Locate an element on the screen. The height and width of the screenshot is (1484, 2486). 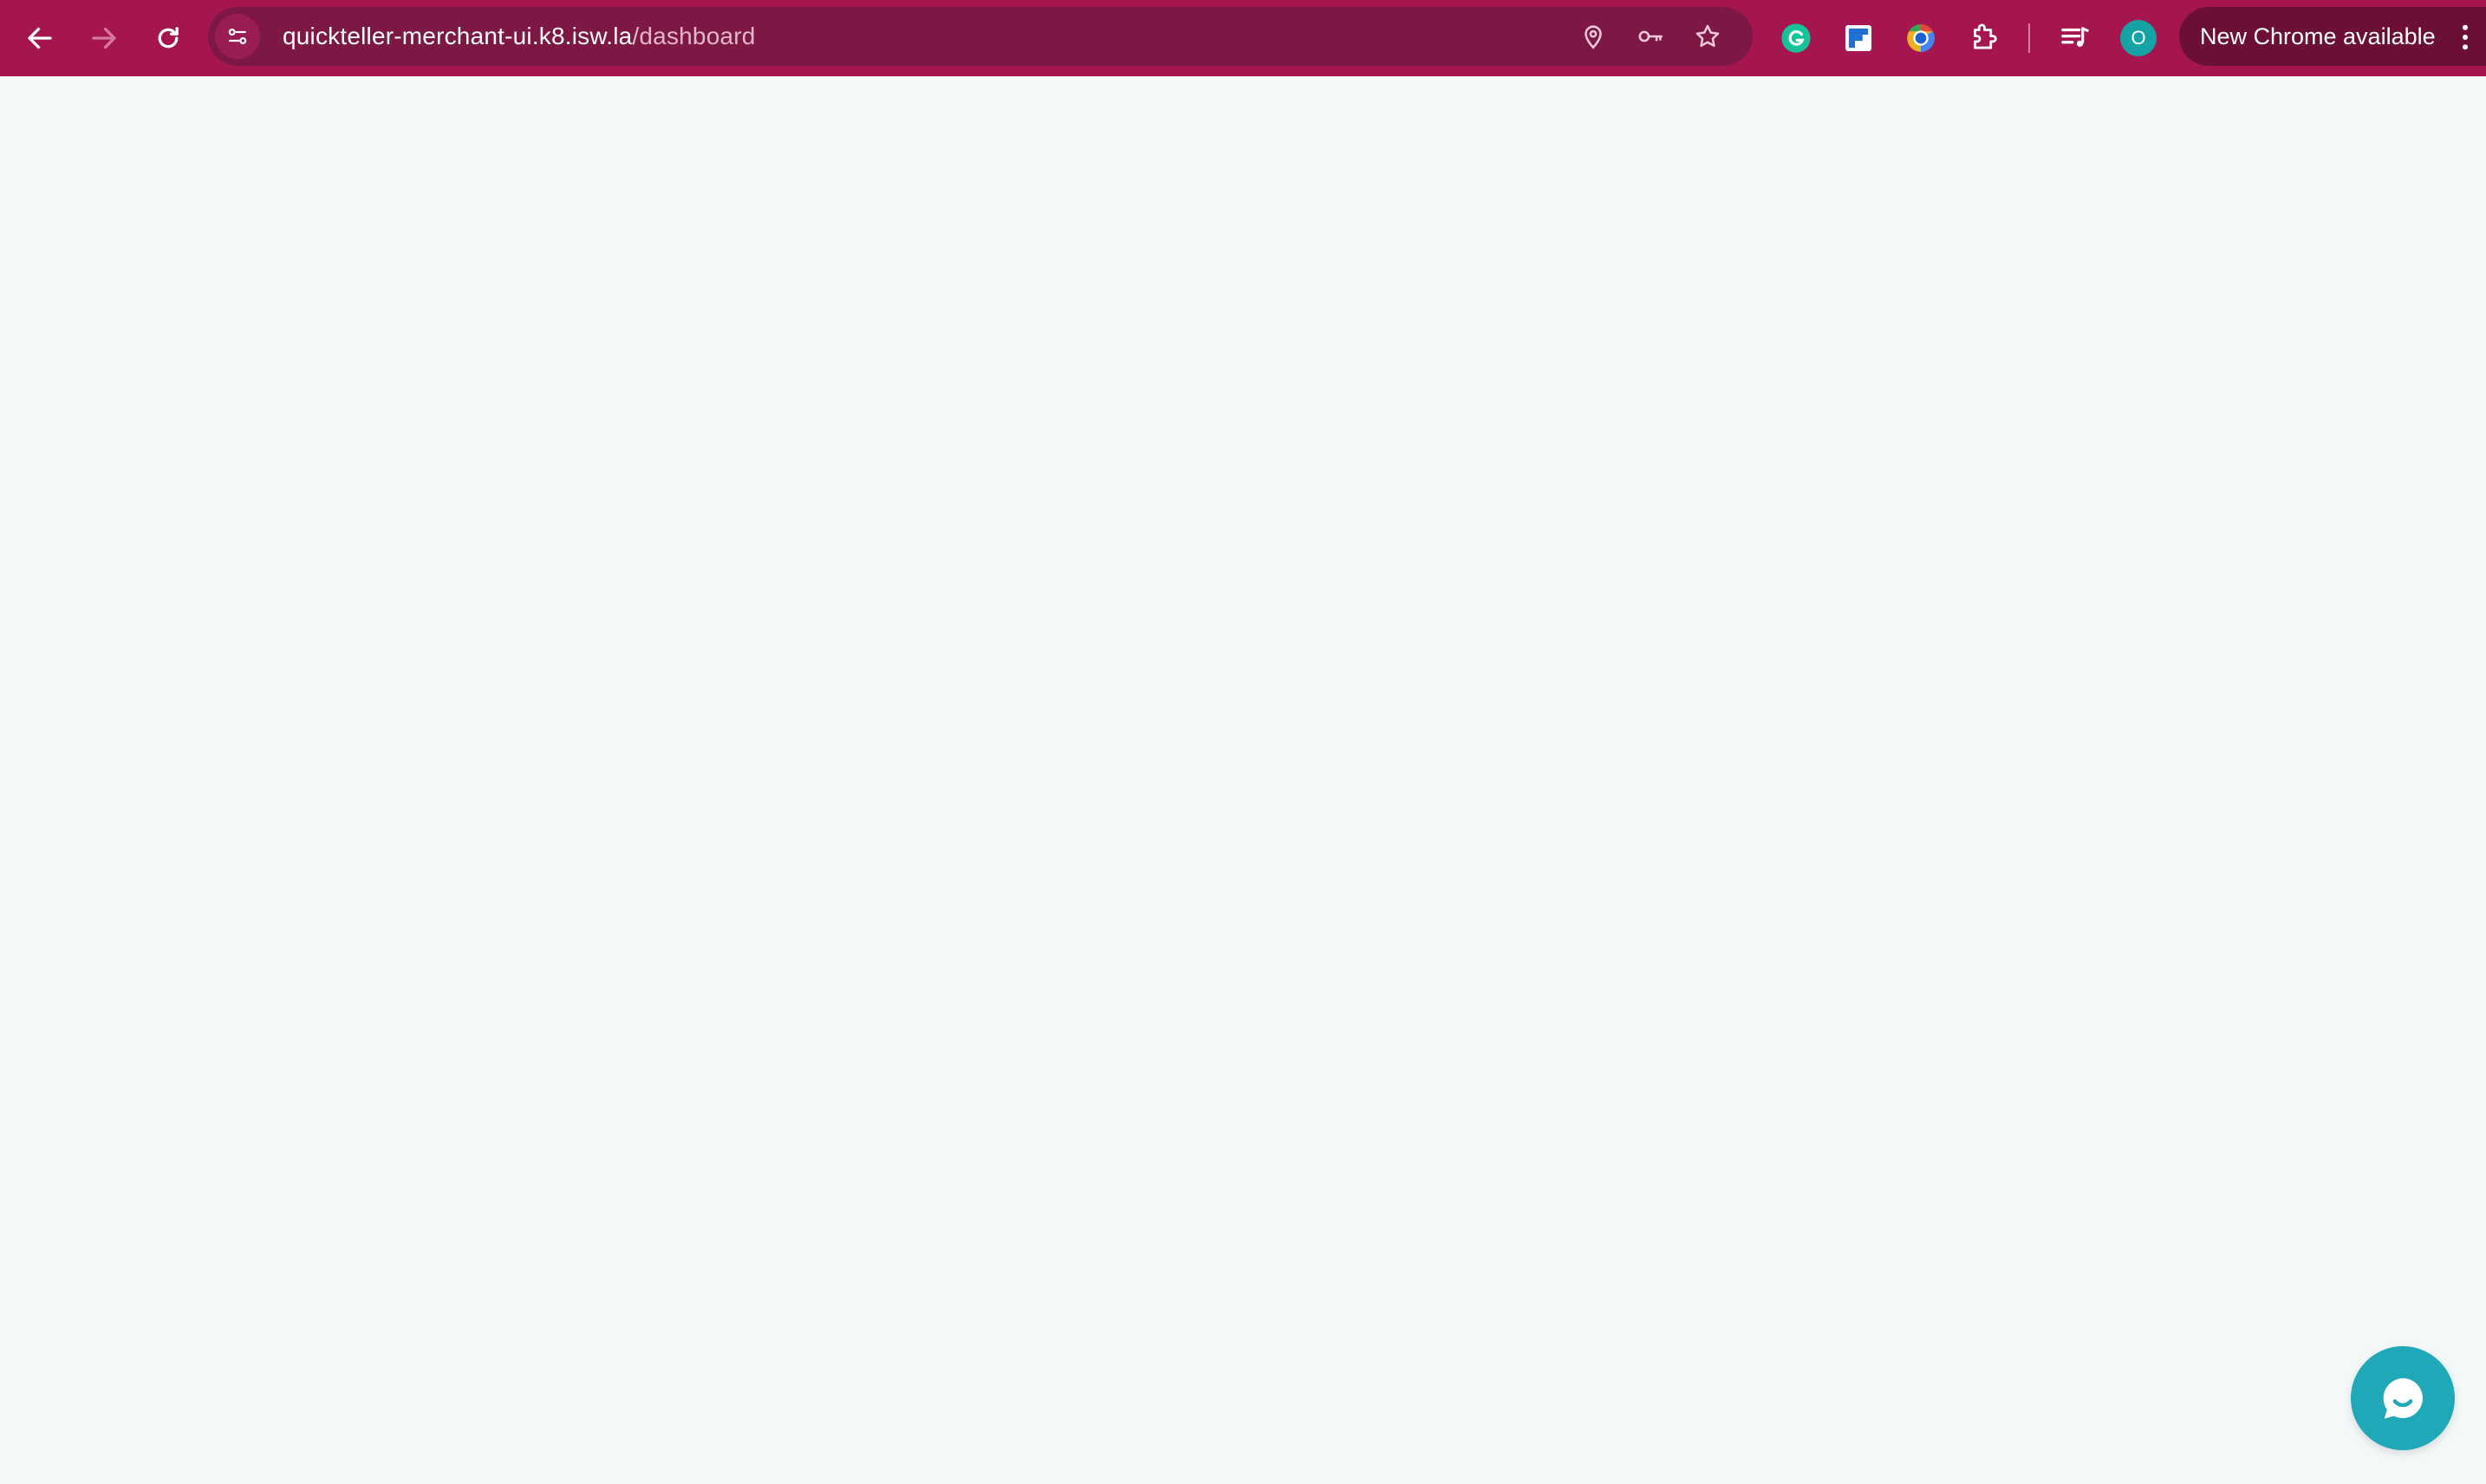
back-button is located at coordinates (40, 38).